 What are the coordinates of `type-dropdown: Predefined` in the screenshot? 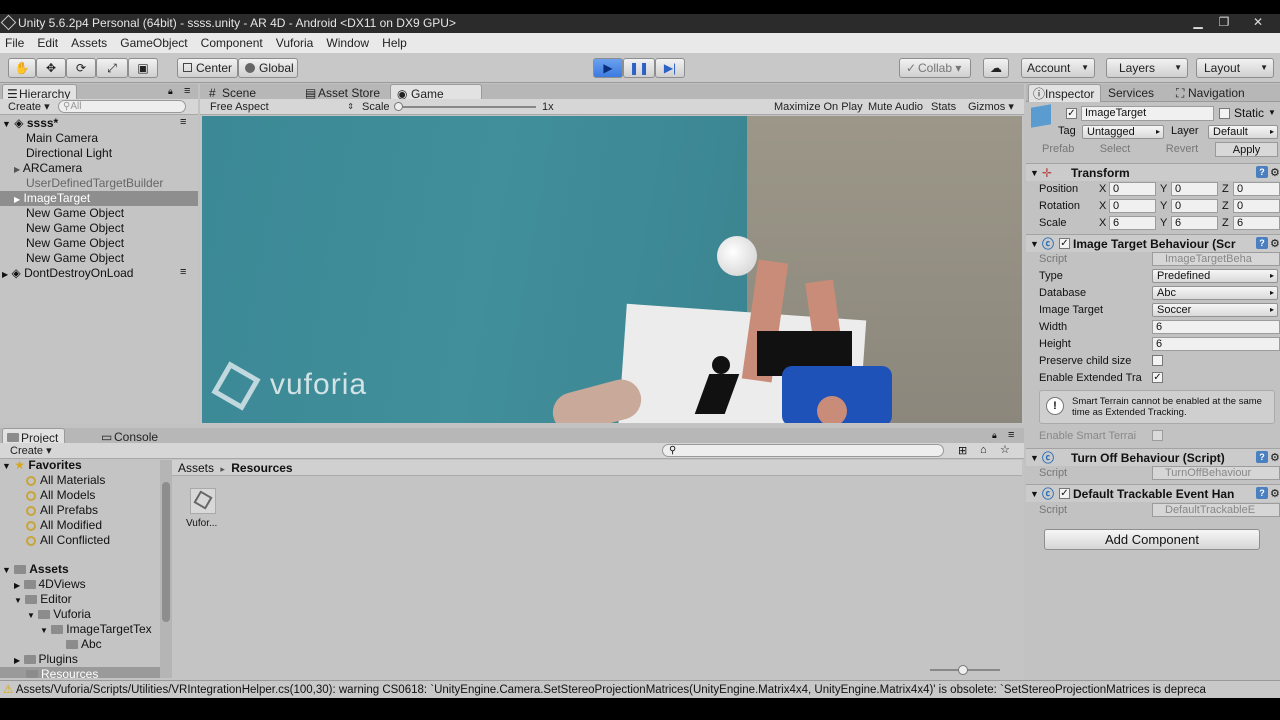 It's located at (1215, 276).